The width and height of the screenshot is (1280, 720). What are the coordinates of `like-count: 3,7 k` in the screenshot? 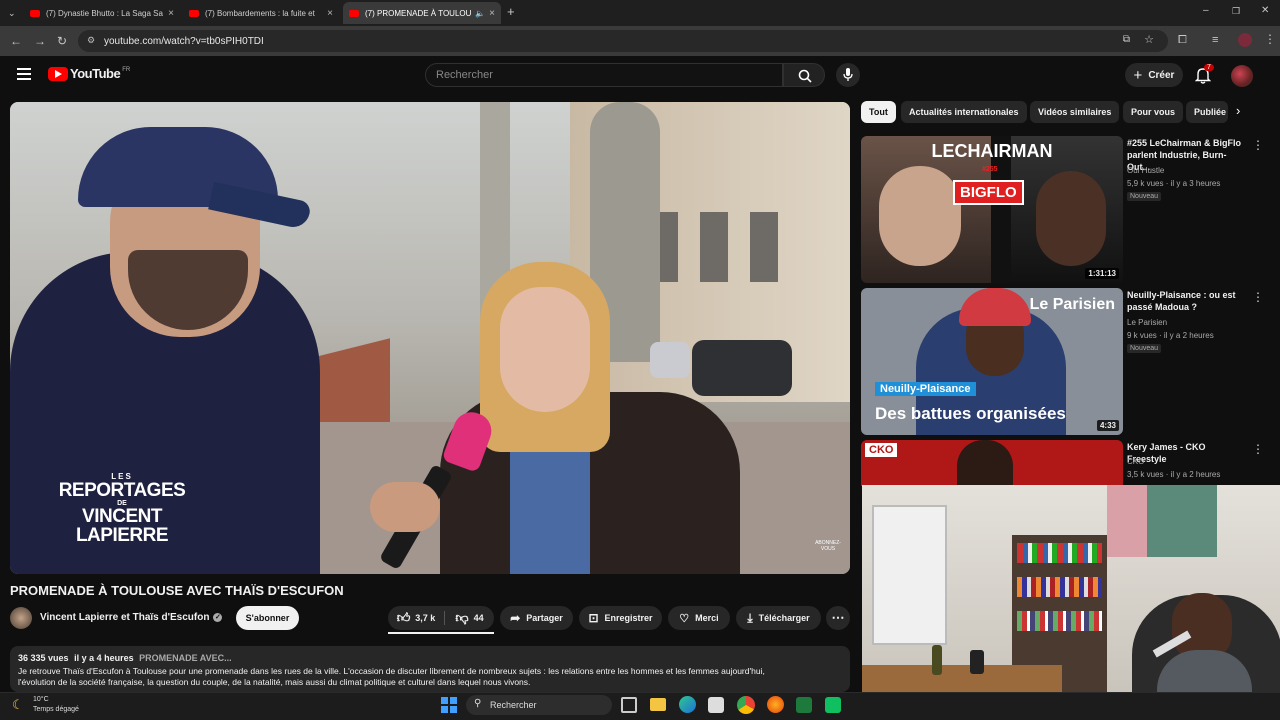 It's located at (425, 618).